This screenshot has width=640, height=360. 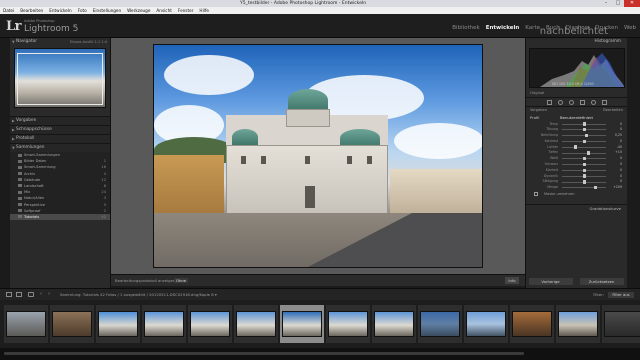 What do you see at coordinates (550, 281) in the screenshot?
I see `previous-button: Vorherige` at bounding box center [550, 281].